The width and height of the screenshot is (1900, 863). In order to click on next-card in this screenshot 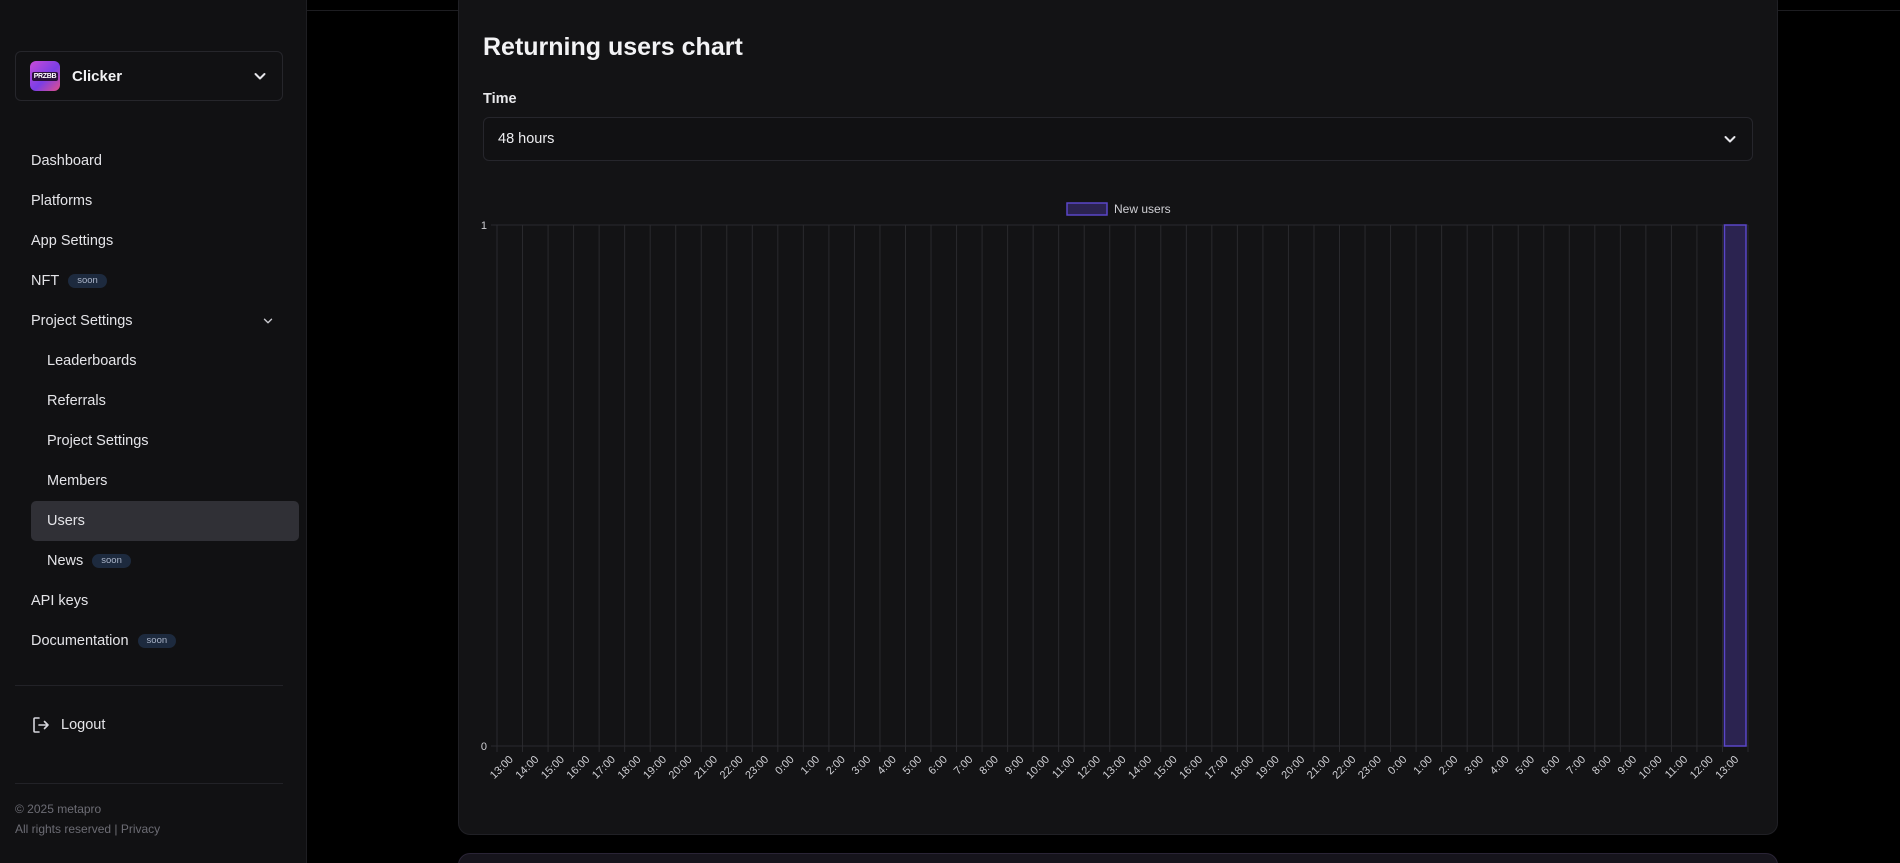, I will do `click(1118, 858)`.